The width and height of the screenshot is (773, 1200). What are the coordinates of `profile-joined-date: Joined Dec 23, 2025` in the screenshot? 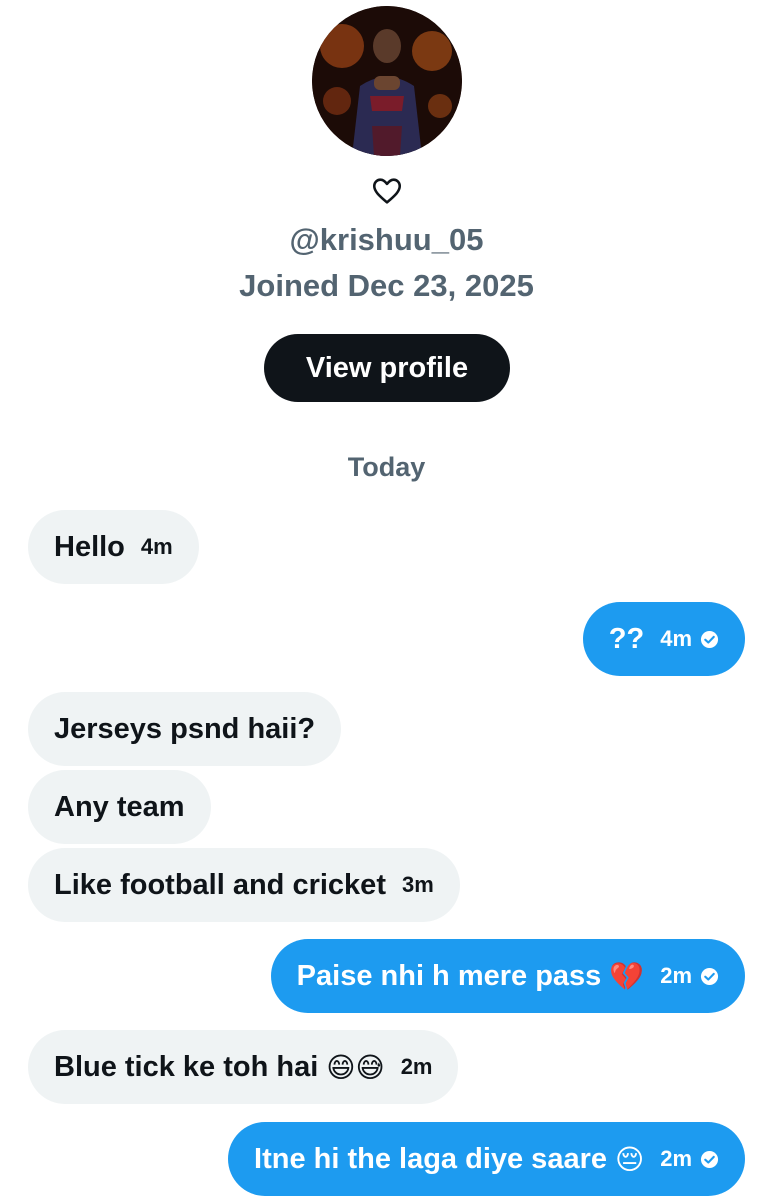 It's located at (386, 285).